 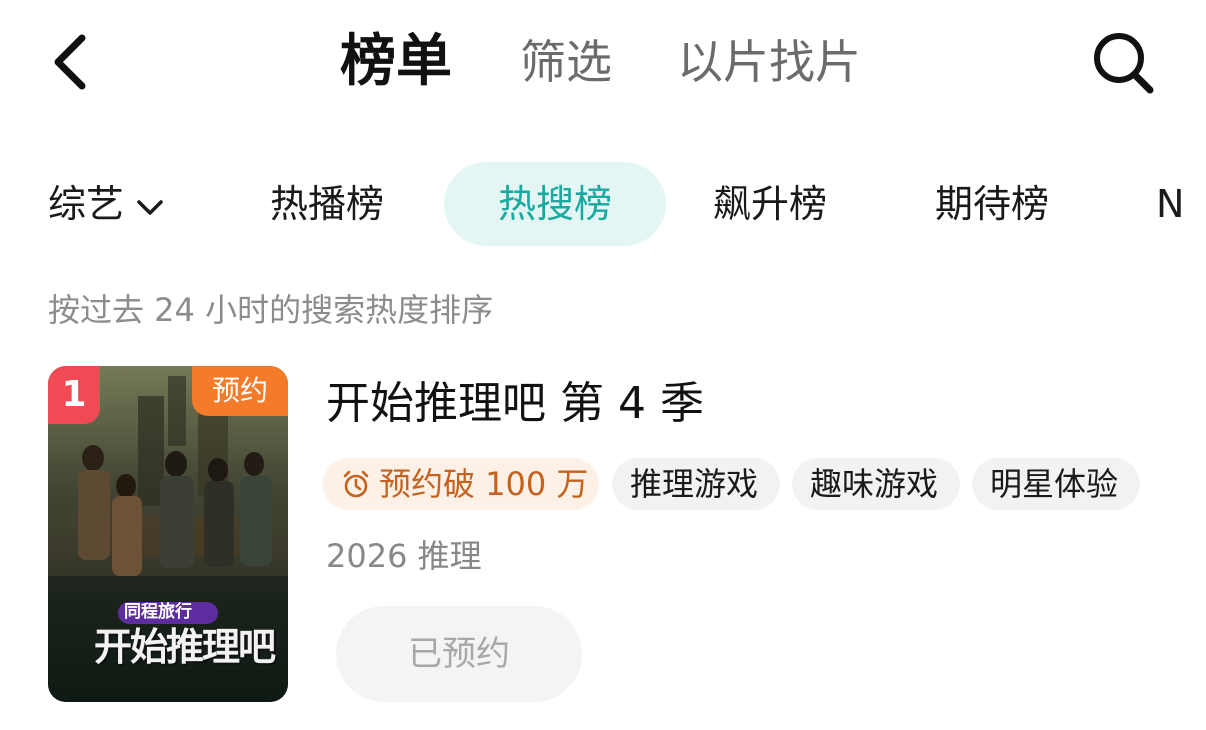 I want to click on show-poster: 1 预约 同程旅行 开始推理吧, so click(x=168, y=534).